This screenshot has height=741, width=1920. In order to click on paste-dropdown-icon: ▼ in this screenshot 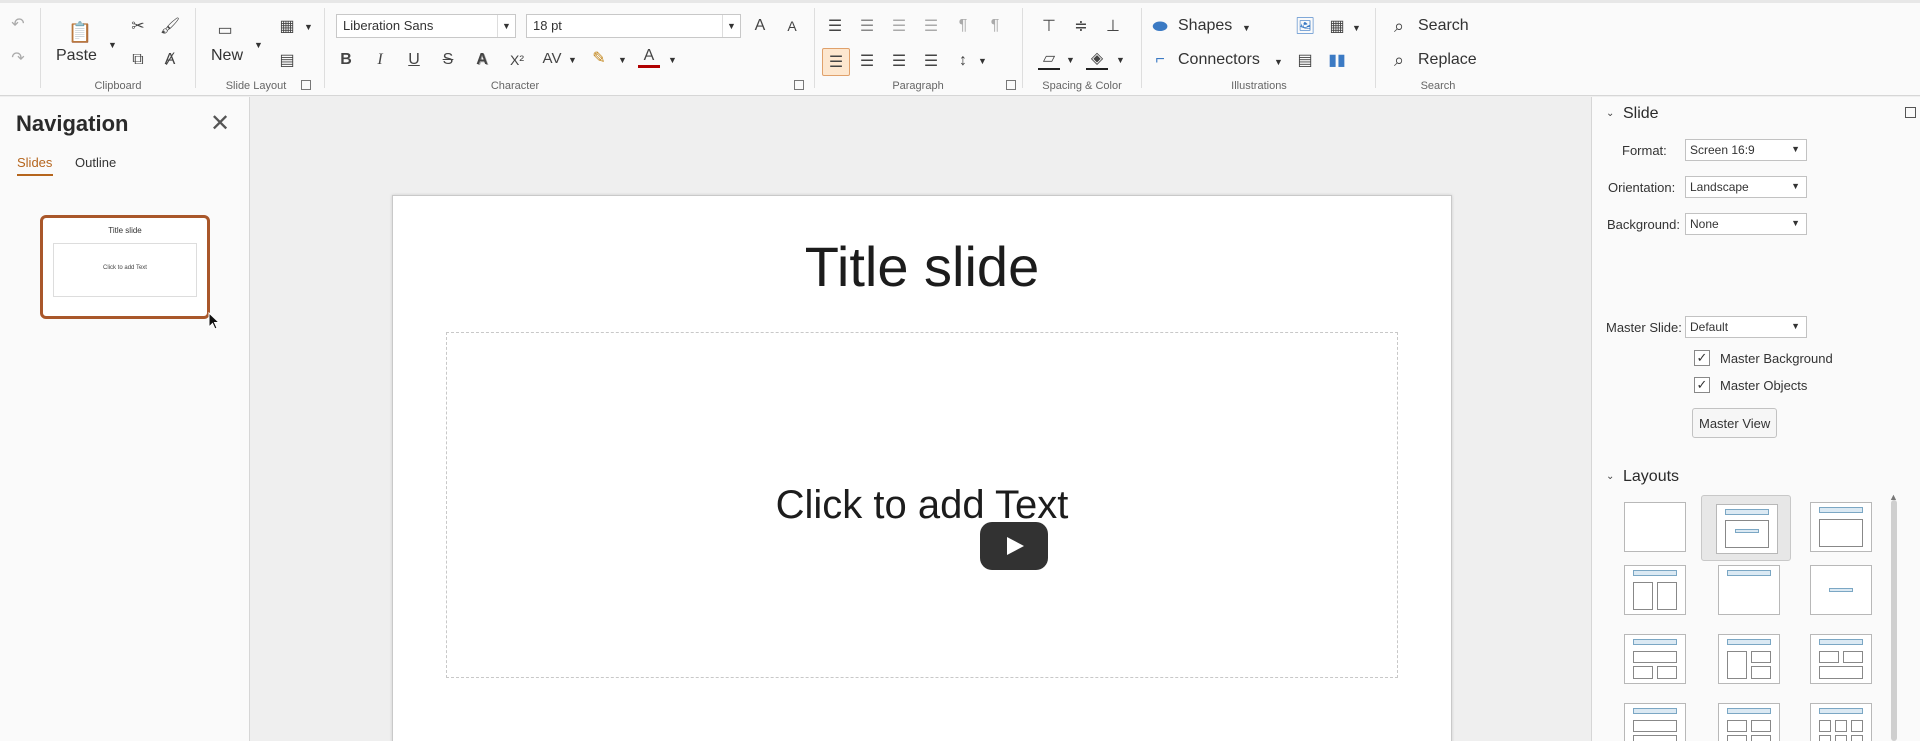, I will do `click(112, 45)`.